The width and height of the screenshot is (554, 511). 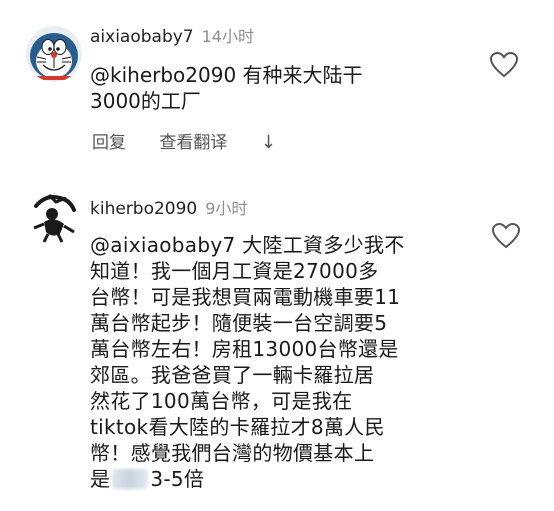 I want to click on comment-text-line-last: 是 3-5倍, so click(x=247, y=479).